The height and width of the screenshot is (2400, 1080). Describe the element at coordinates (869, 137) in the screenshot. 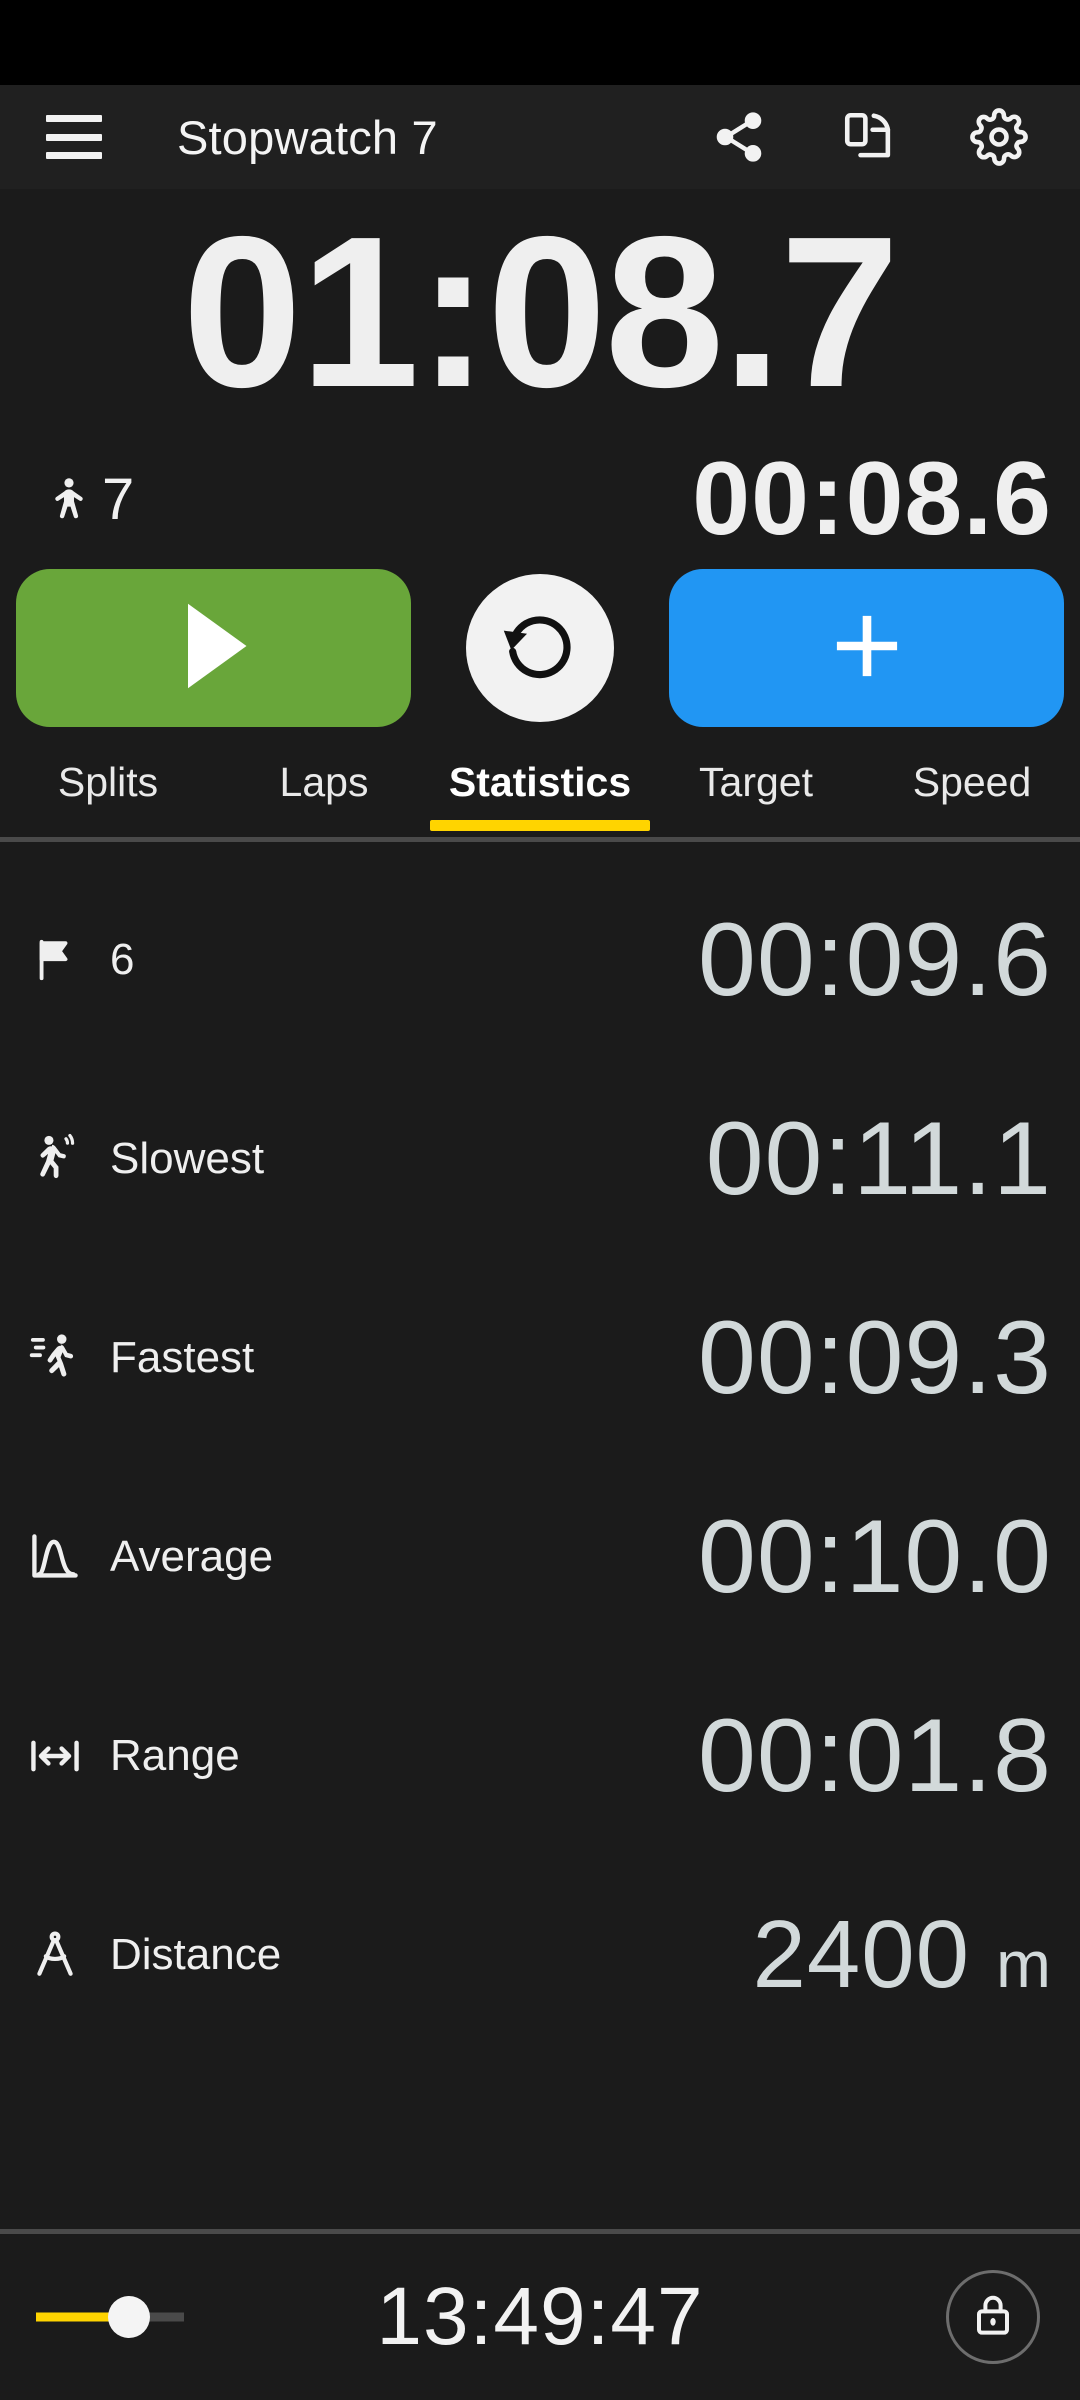

I see `split-screen-icon` at that location.